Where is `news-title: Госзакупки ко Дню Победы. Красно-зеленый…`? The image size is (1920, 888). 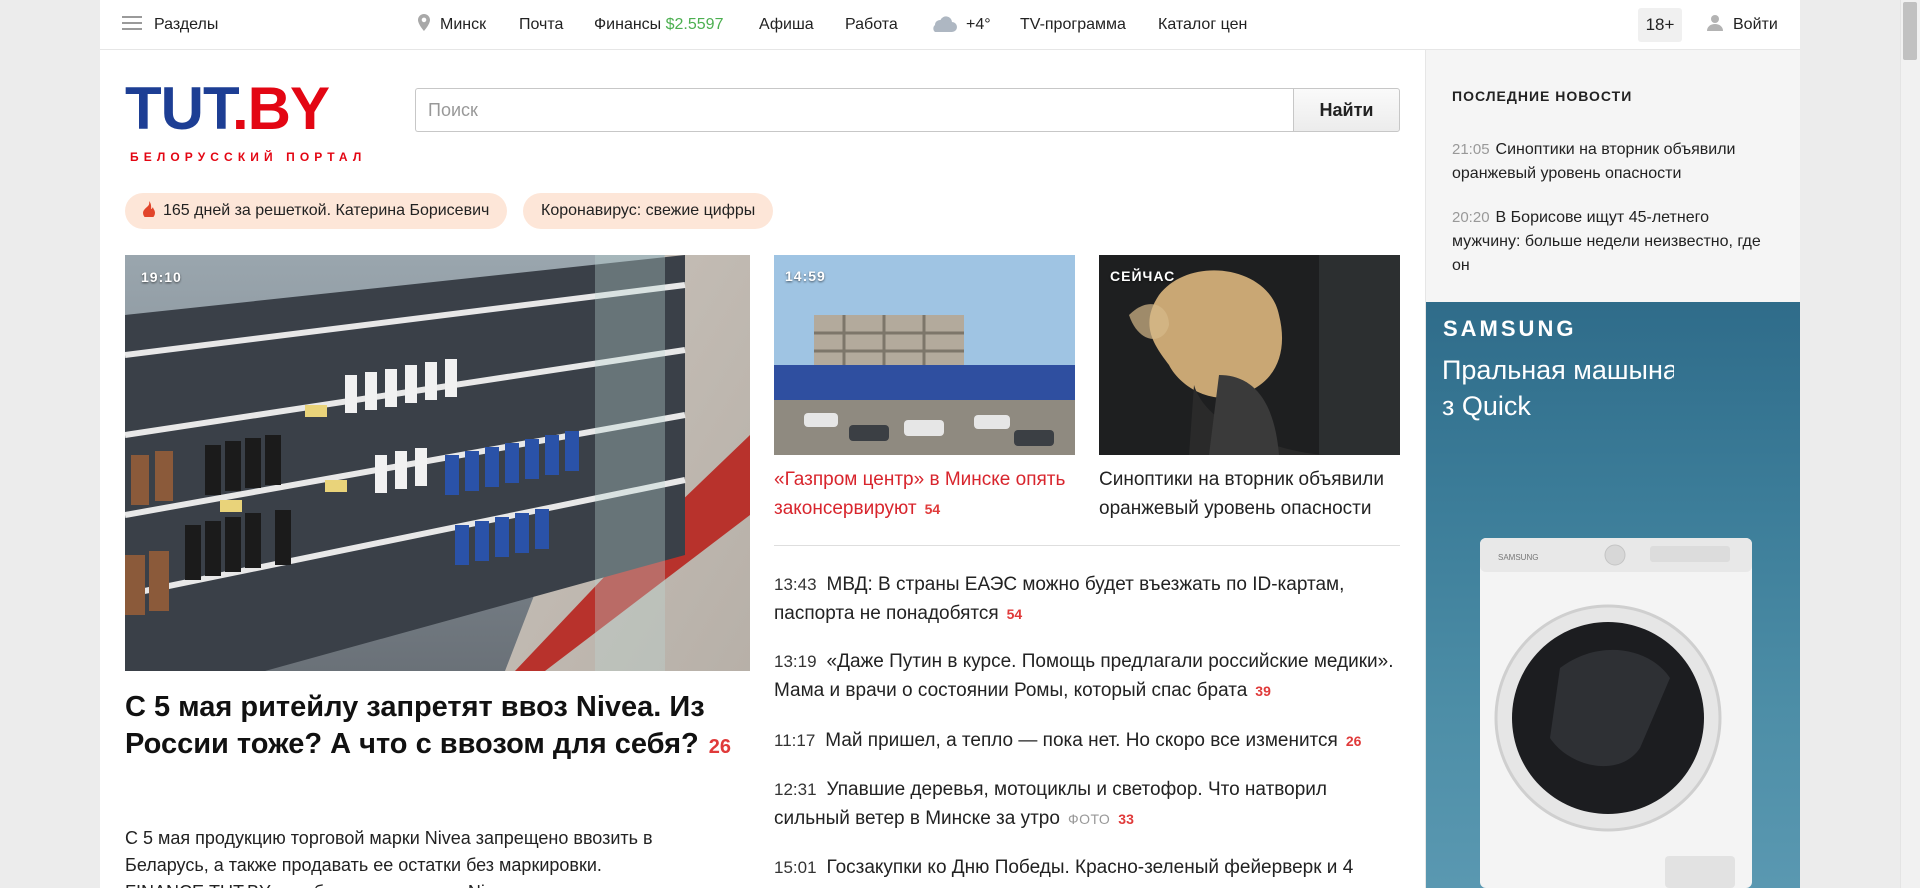
news-title: Госзакупки ко Дню Победы. Красно-зеленый… is located at coordinates (1090, 867).